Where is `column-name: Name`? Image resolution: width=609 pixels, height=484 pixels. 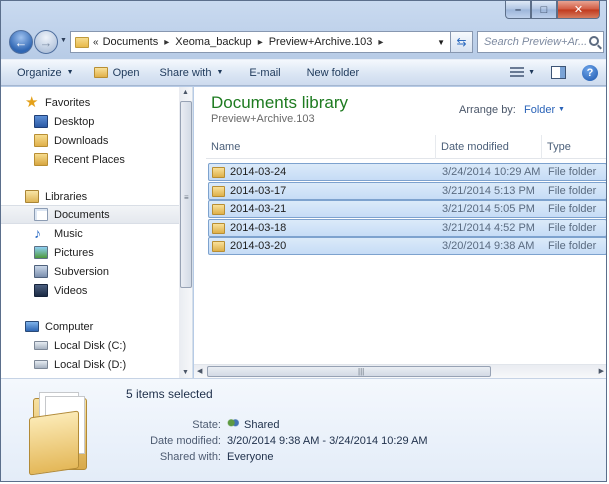
column-name: Name is located at coordinates (321, 147).